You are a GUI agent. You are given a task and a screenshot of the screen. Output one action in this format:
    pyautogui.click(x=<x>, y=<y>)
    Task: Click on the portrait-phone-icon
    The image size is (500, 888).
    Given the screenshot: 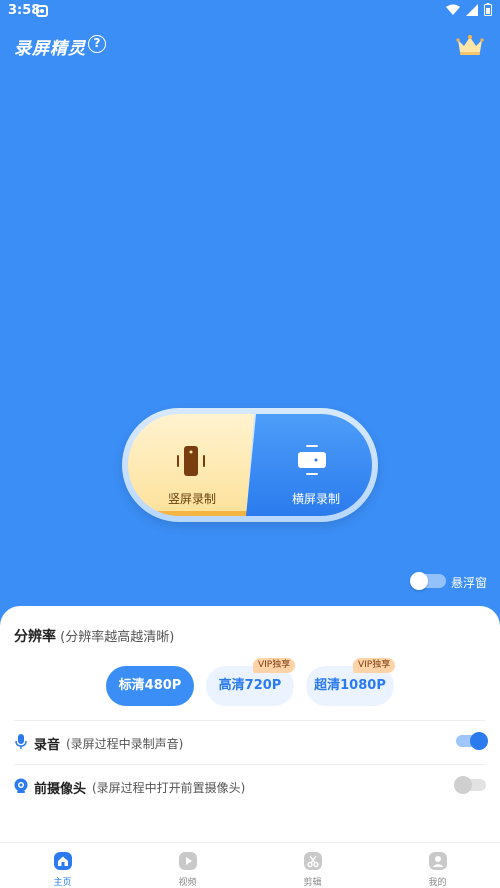 What is the action you would take?
    pyautogui.click(x=191, y=461)
    